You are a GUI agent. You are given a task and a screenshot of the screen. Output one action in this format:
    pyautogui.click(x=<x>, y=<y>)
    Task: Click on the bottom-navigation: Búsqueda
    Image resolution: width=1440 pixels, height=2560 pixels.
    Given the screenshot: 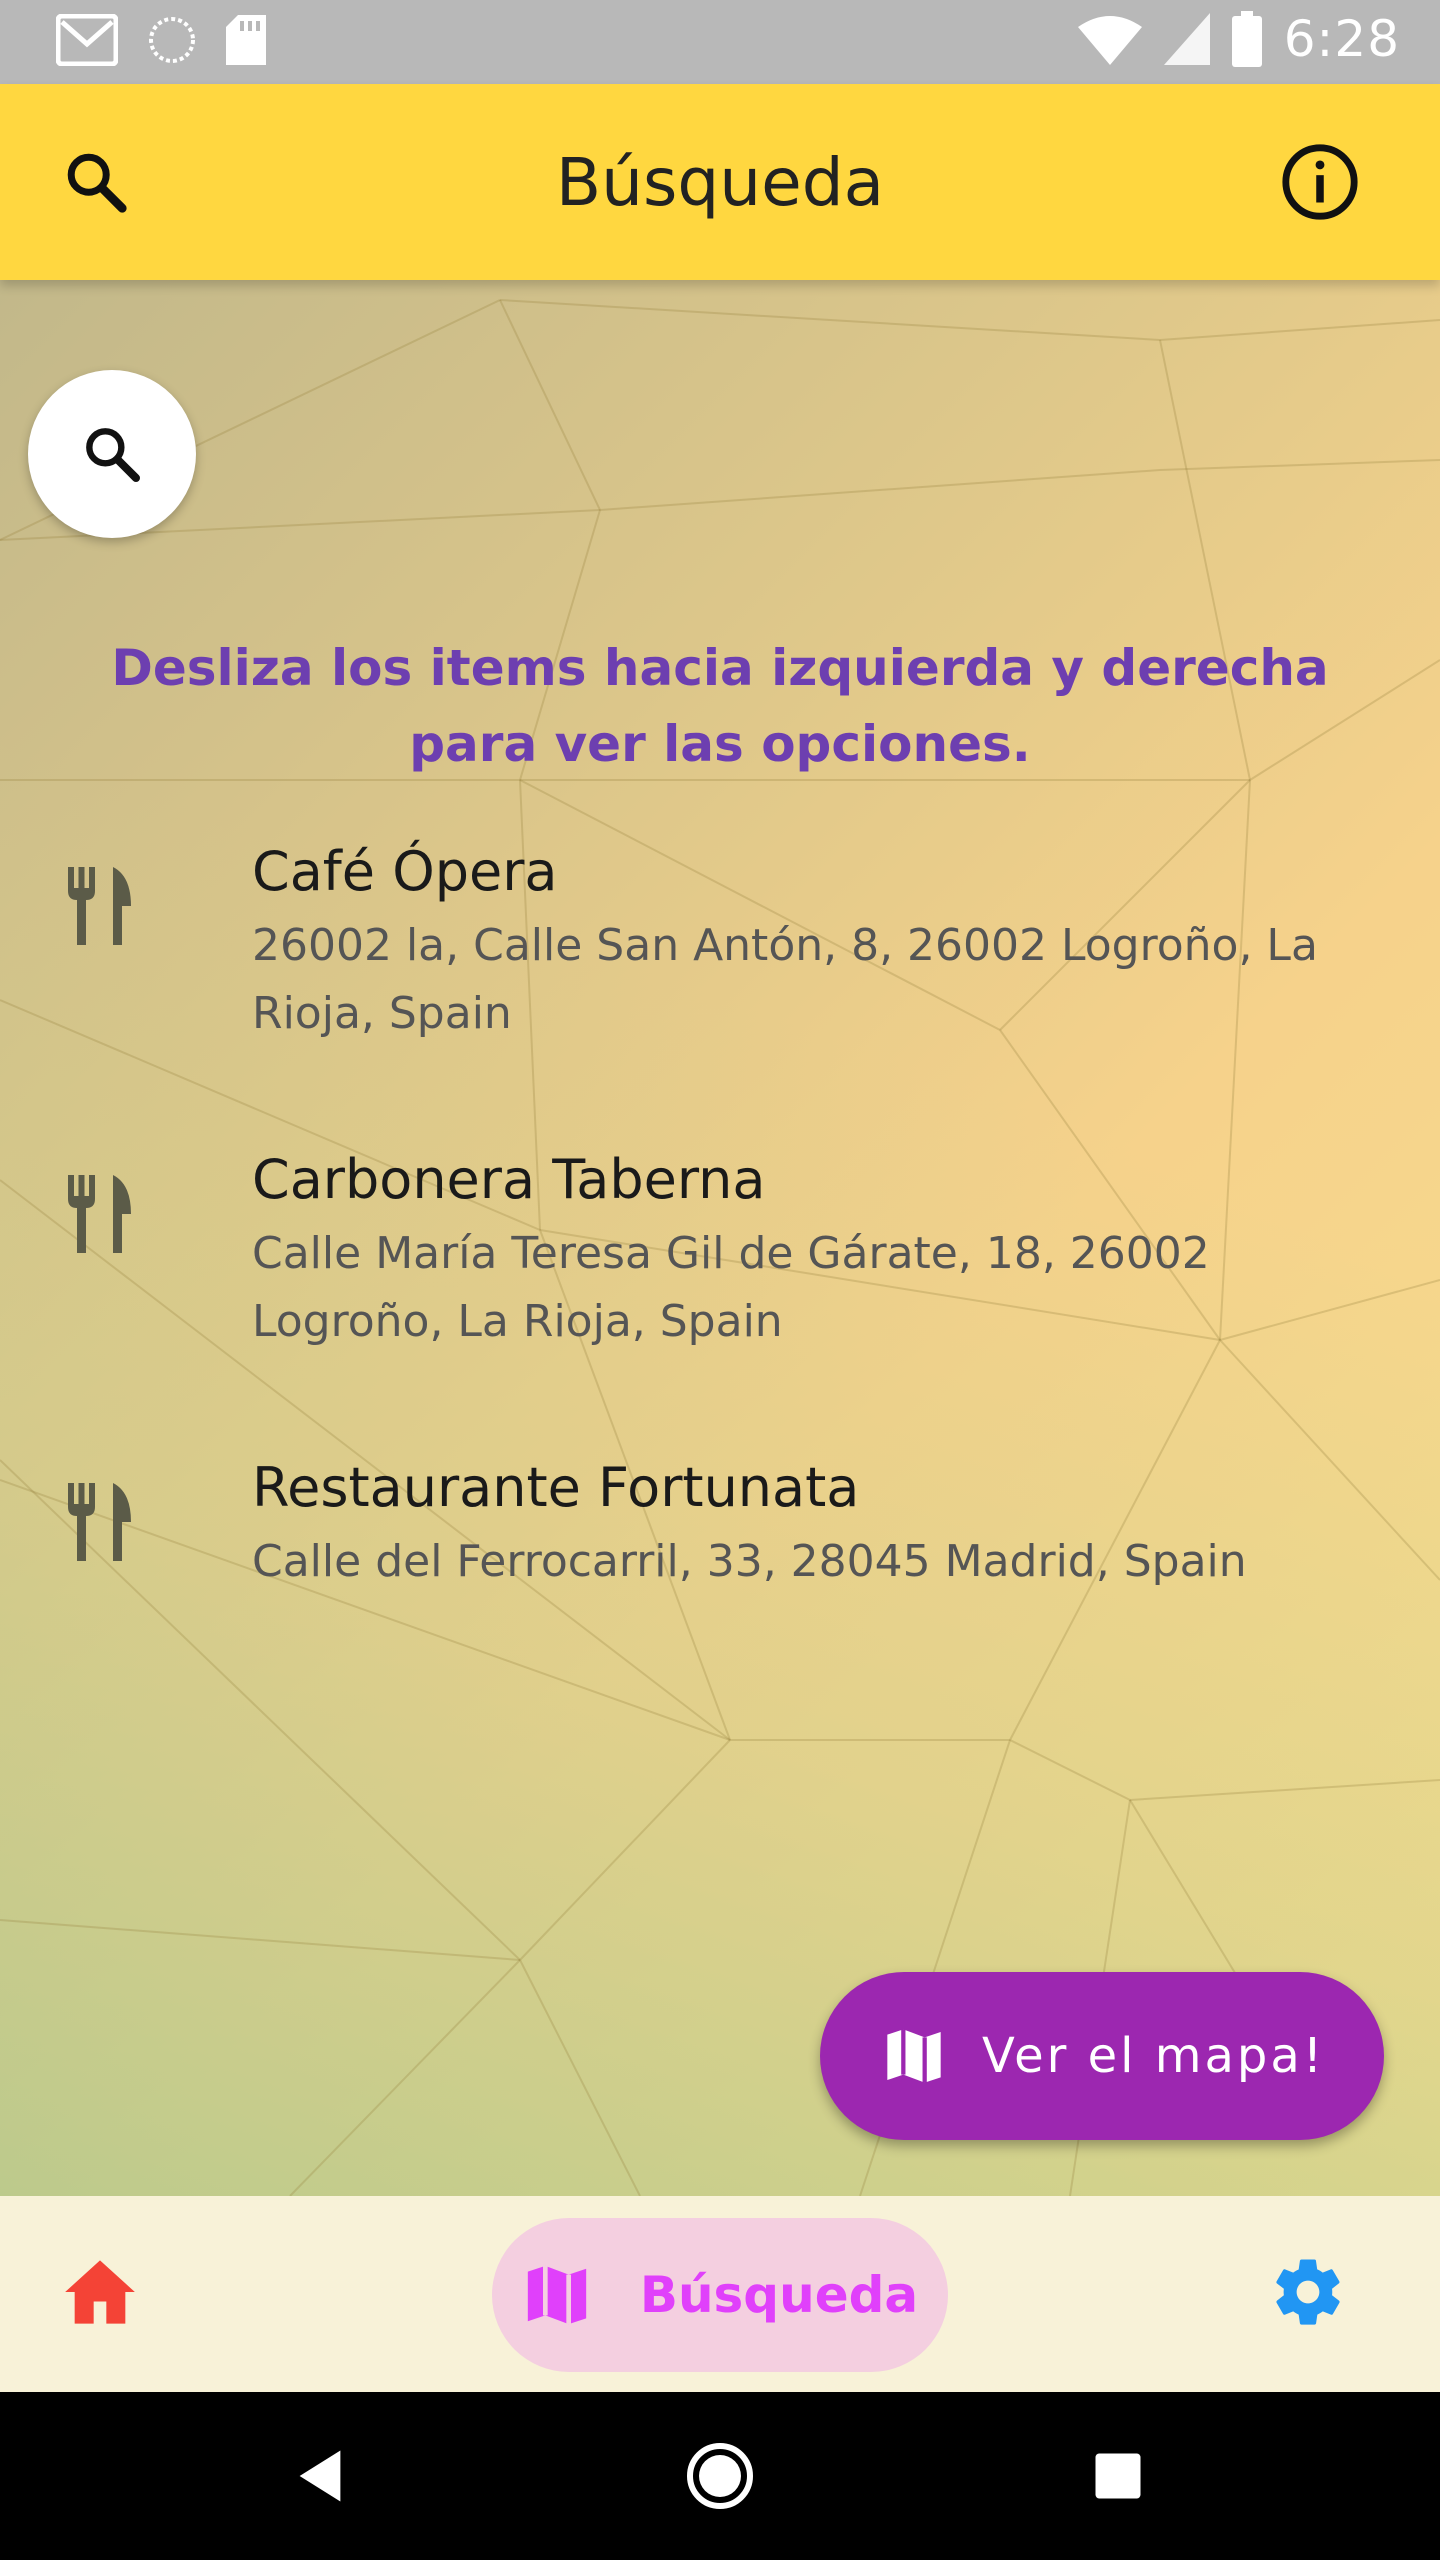 What is the action you would take?
    pyautogui.click(x=720, y=2294)
    